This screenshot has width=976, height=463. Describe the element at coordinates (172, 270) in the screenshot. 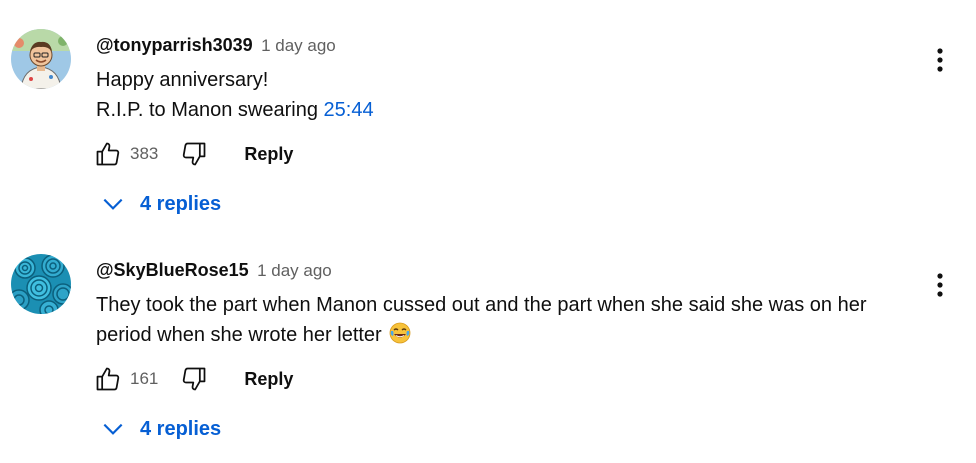

I see `comment-author: @SkyBlueRose15` at that location.